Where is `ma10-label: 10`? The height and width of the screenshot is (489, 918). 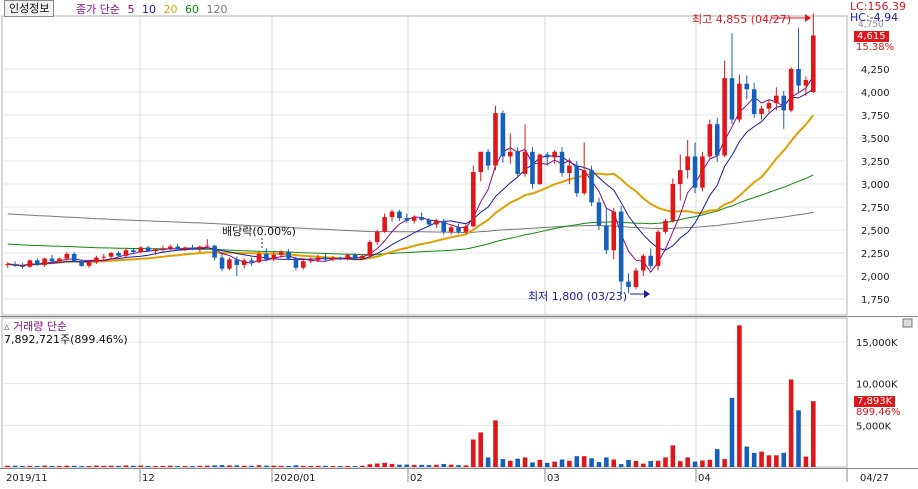 ma10-label: 10 is located at coordinates (149, 9).